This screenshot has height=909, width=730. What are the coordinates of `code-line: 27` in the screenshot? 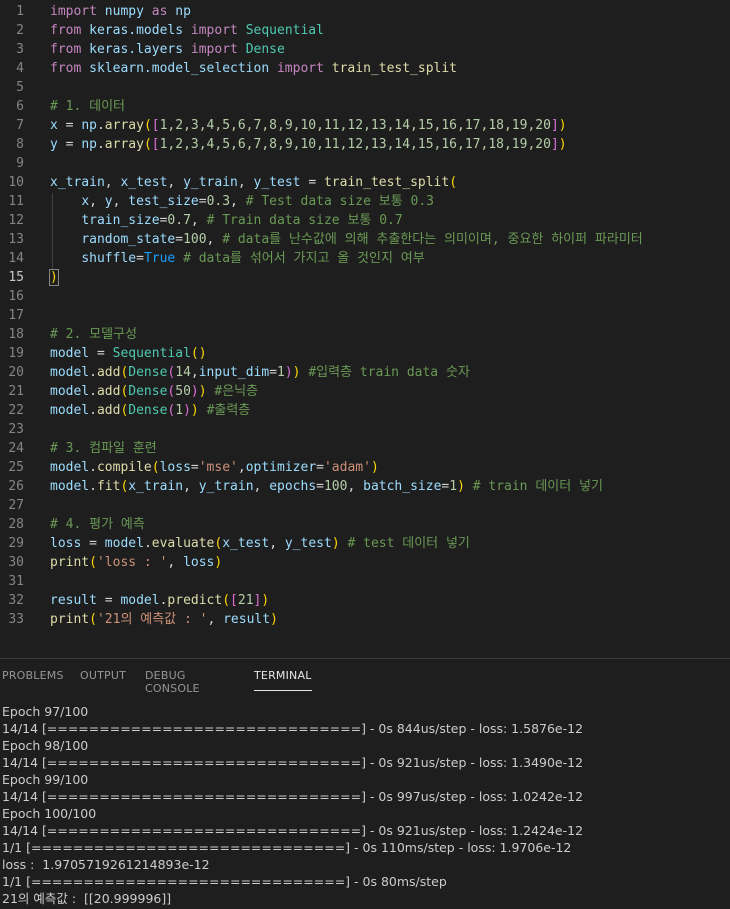 It's located at (365, 505).